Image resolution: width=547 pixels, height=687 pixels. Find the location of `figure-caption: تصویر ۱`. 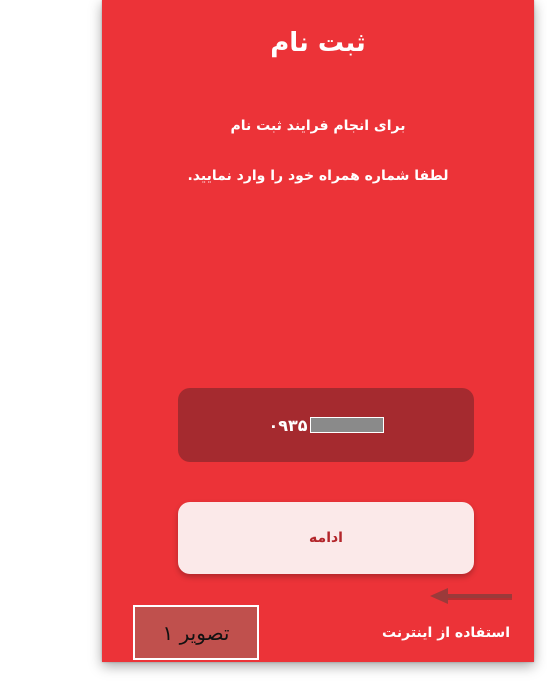

figure-caption: تصویر ۱ is located at coordinates (196, 632).